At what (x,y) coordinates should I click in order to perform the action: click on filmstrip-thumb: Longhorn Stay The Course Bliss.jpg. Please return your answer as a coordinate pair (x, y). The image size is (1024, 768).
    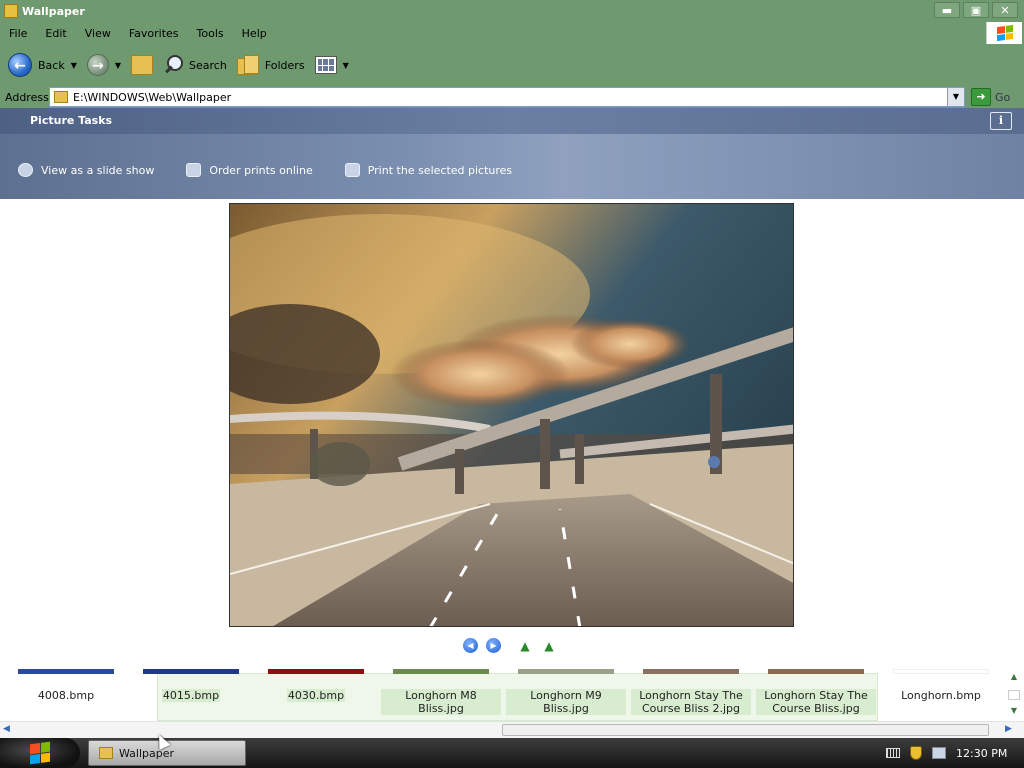
    Looking at the image, I should click on (816, 692).